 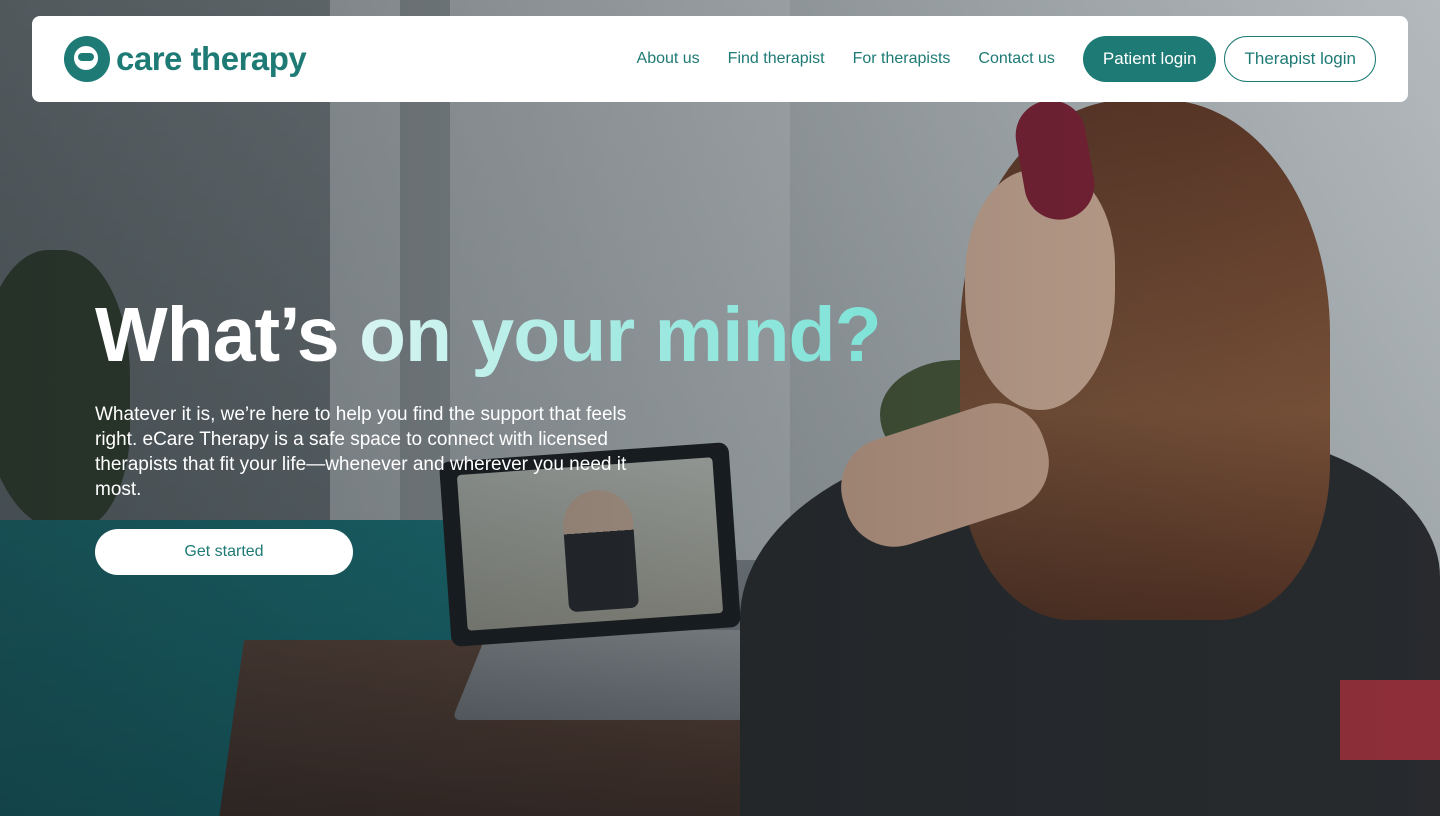 I want to click on headline-white-part: What’s, so click(x=217, y=335).